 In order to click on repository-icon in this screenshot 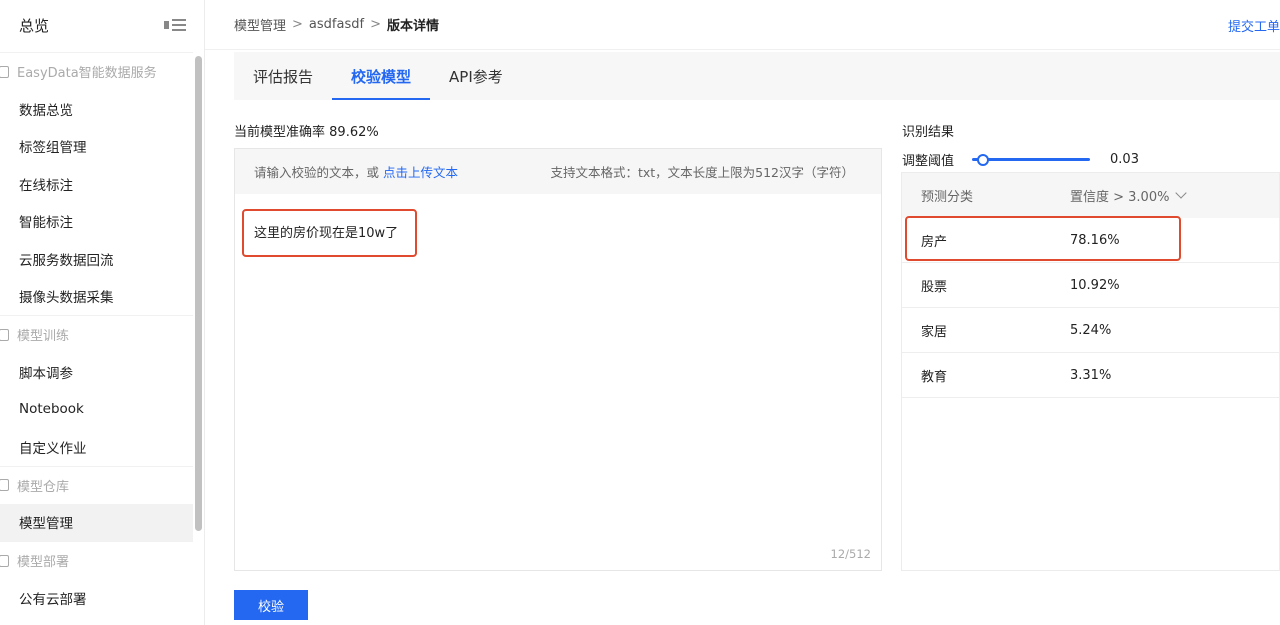, I will do `click(4, 485)`.